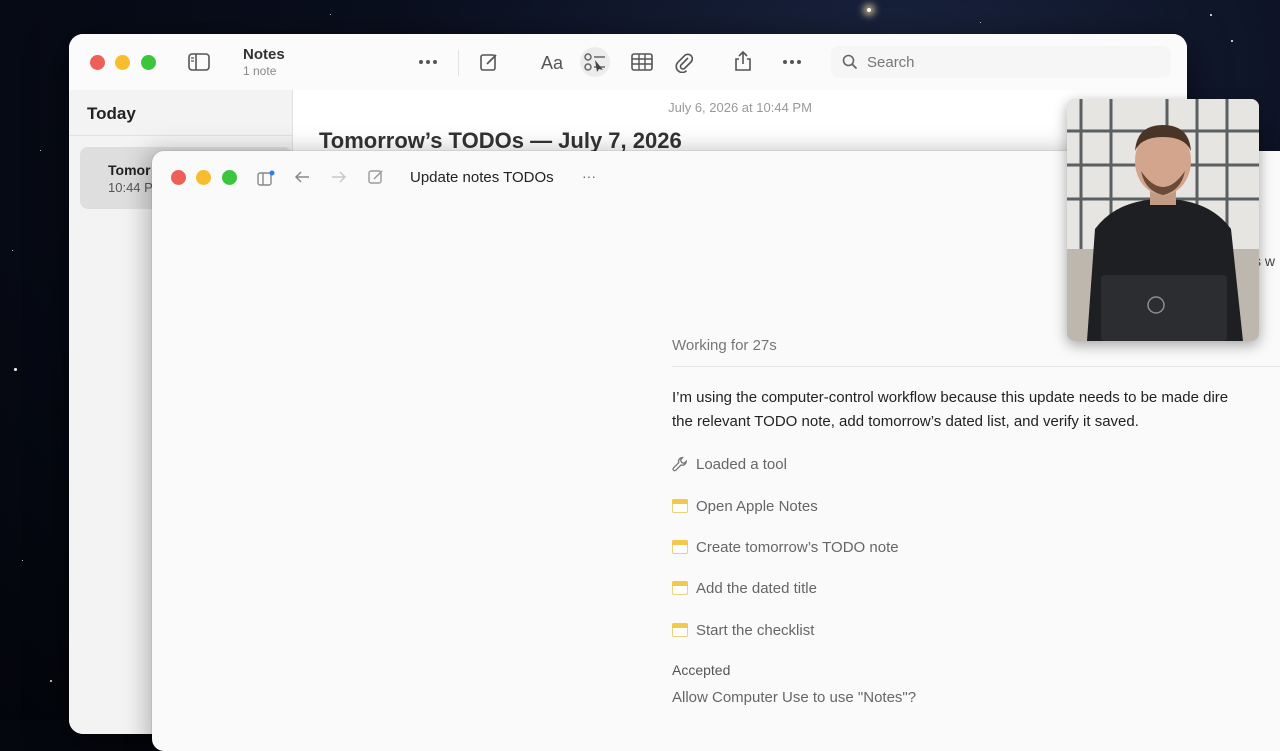 The width and height of the screenshot is (1280, 751). I want to click on share-icon, so click(743, 60).